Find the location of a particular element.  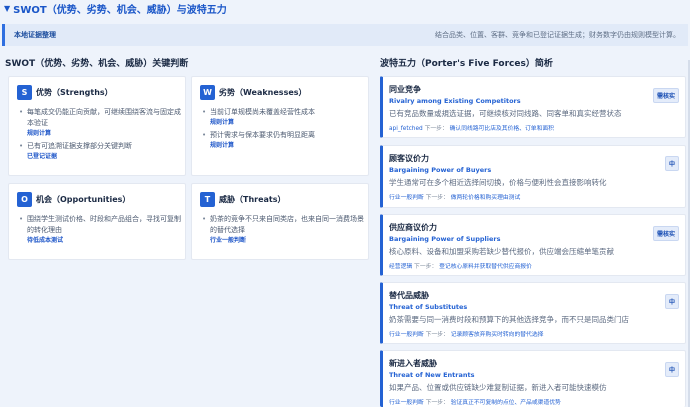

evidence-source: 已登记证据 is located at coordinates (42, 156).